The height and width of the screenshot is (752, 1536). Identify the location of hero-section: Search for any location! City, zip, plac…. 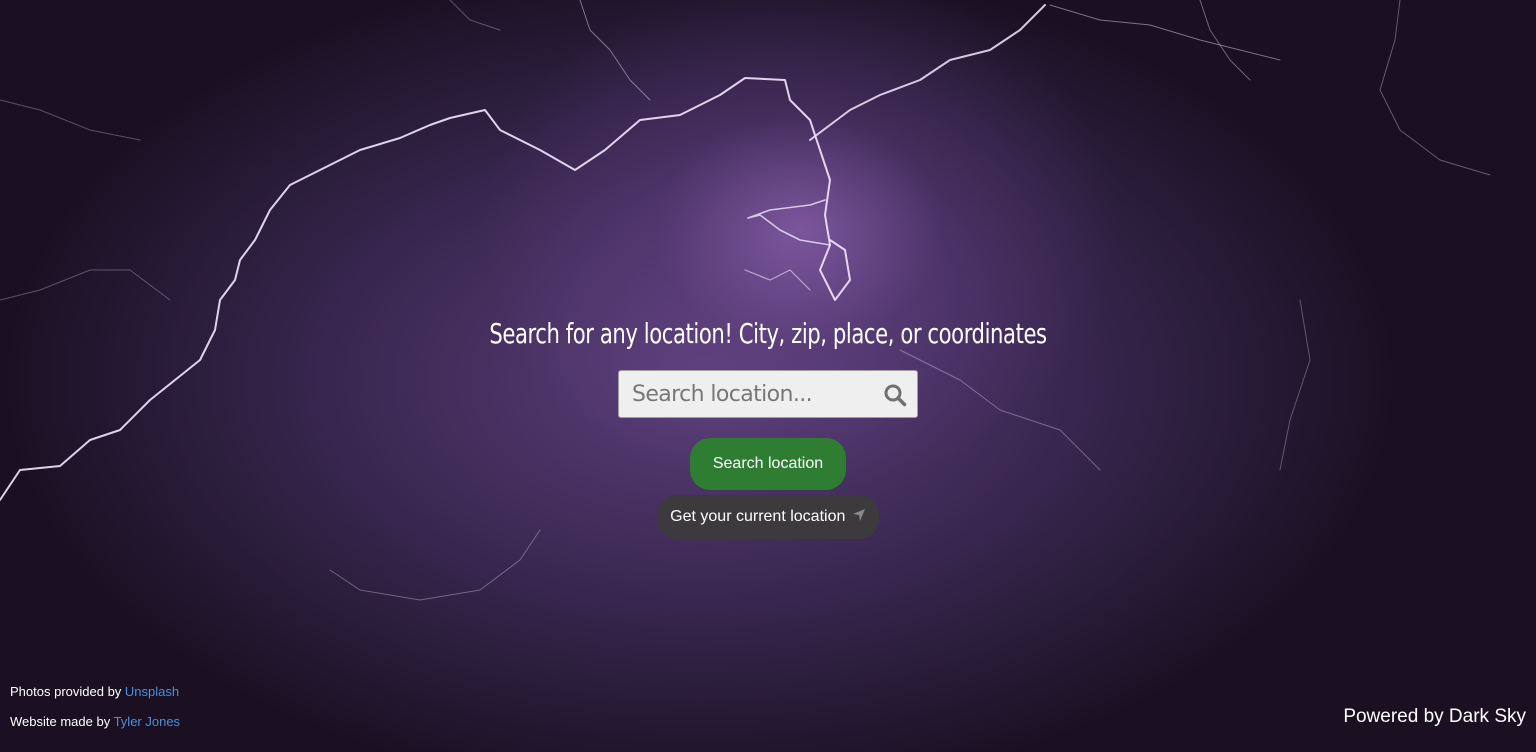
(768, 334).